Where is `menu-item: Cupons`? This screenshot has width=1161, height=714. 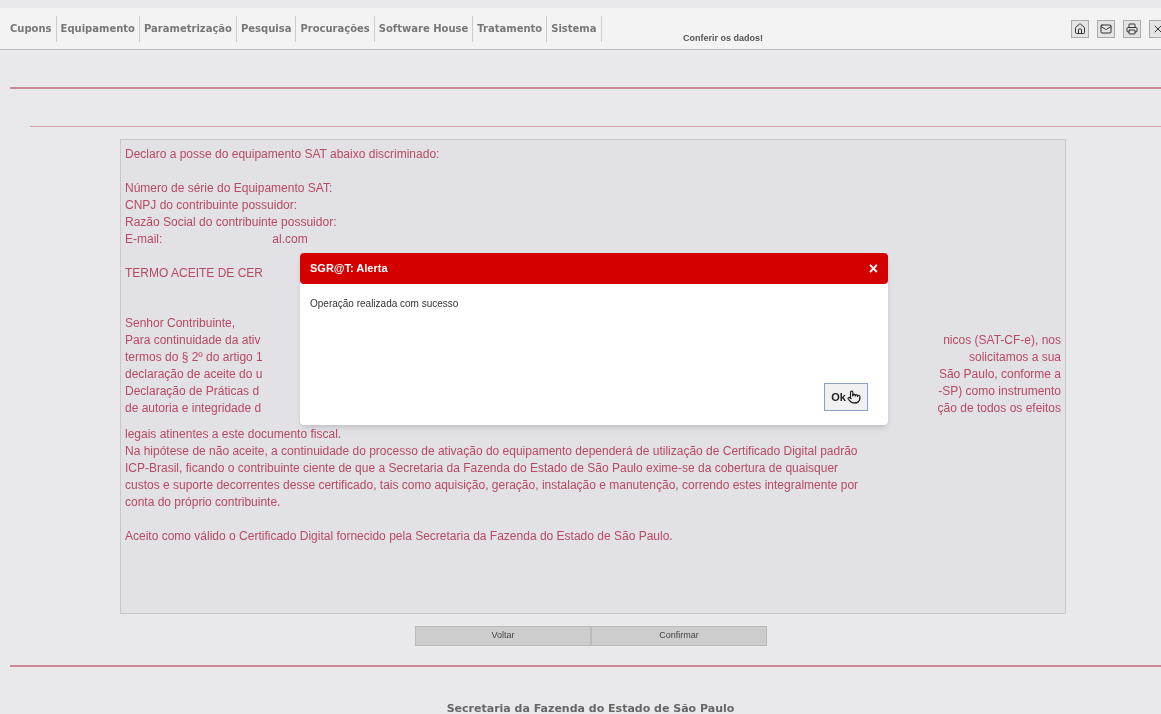 menu-item: Cupons is located at coordinates (31, 28).